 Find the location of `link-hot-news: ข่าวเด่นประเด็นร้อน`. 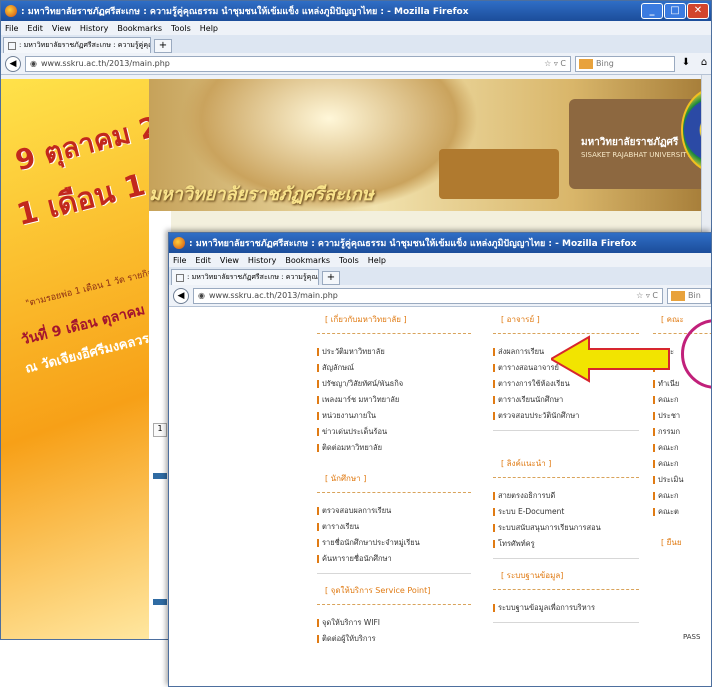

link-hot-news: ข่าวเด่นประเด็นร้อน is located at coordinates (394, 432).